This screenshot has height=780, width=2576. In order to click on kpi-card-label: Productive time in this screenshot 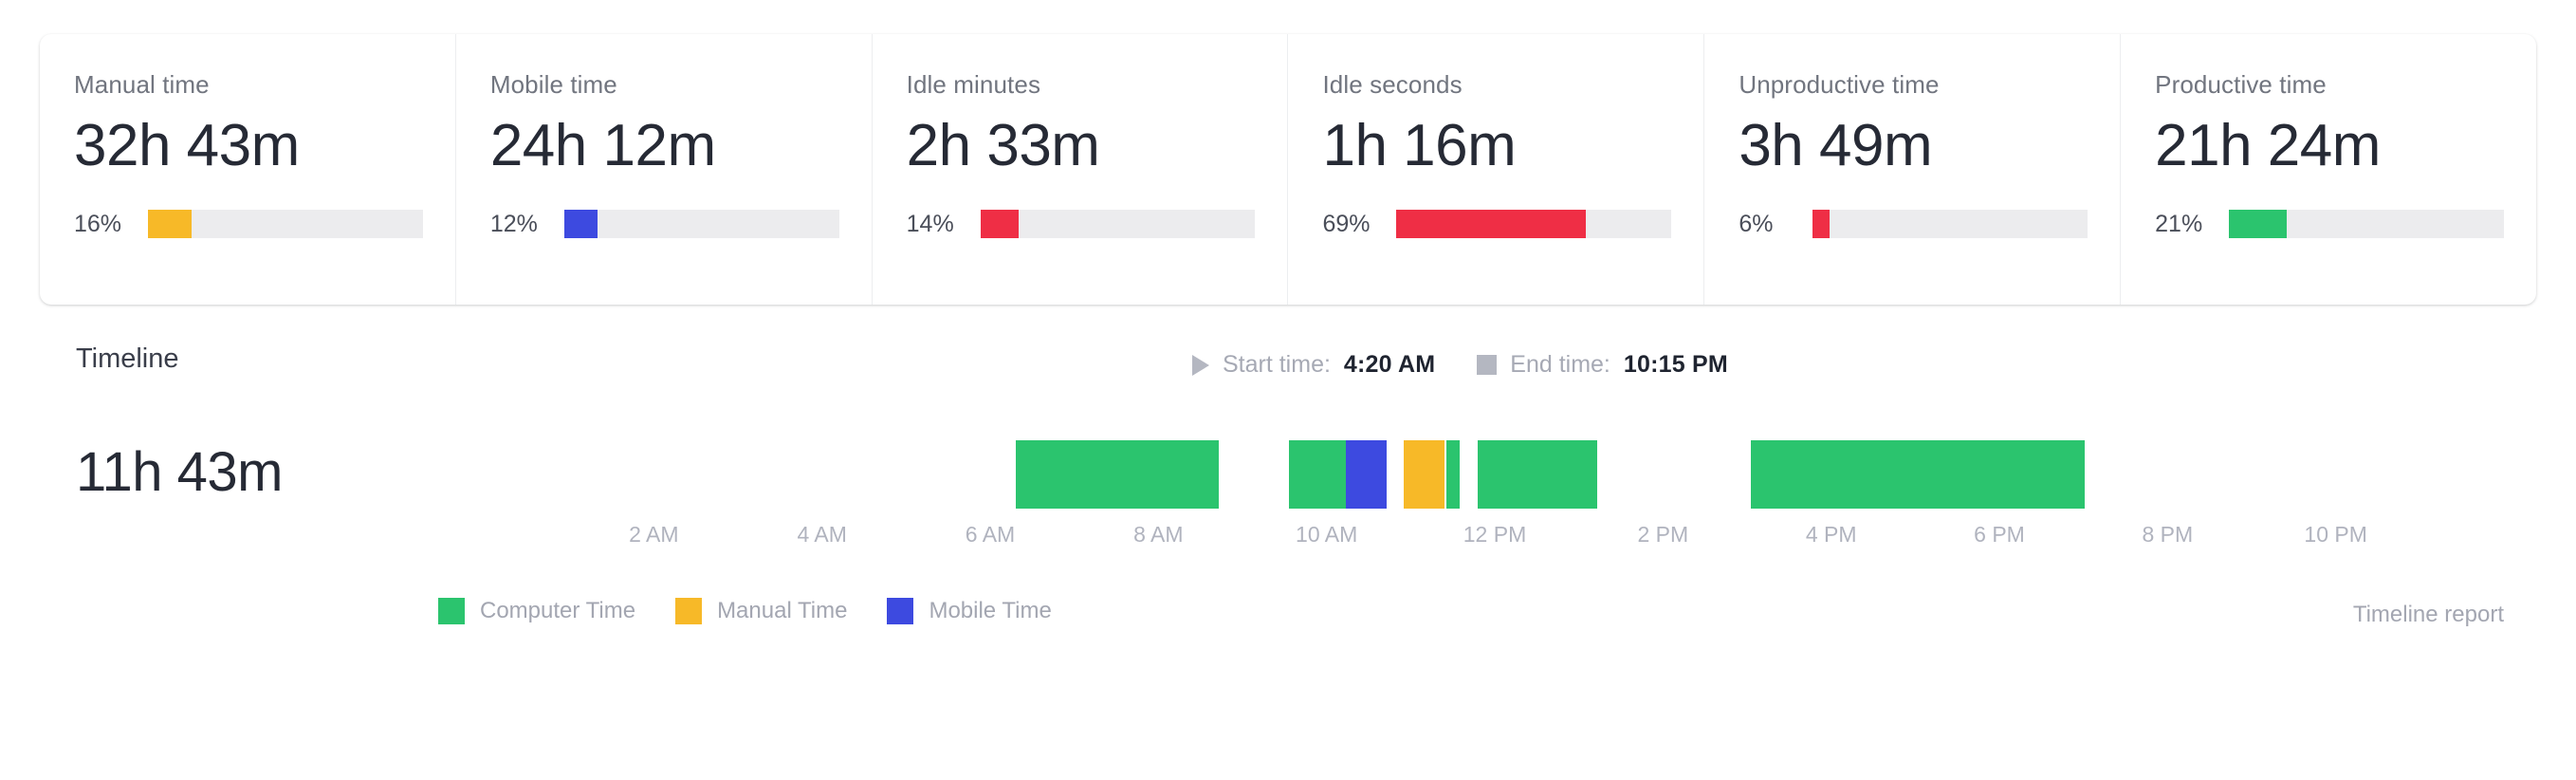, I will do `click(2241, 84)`.